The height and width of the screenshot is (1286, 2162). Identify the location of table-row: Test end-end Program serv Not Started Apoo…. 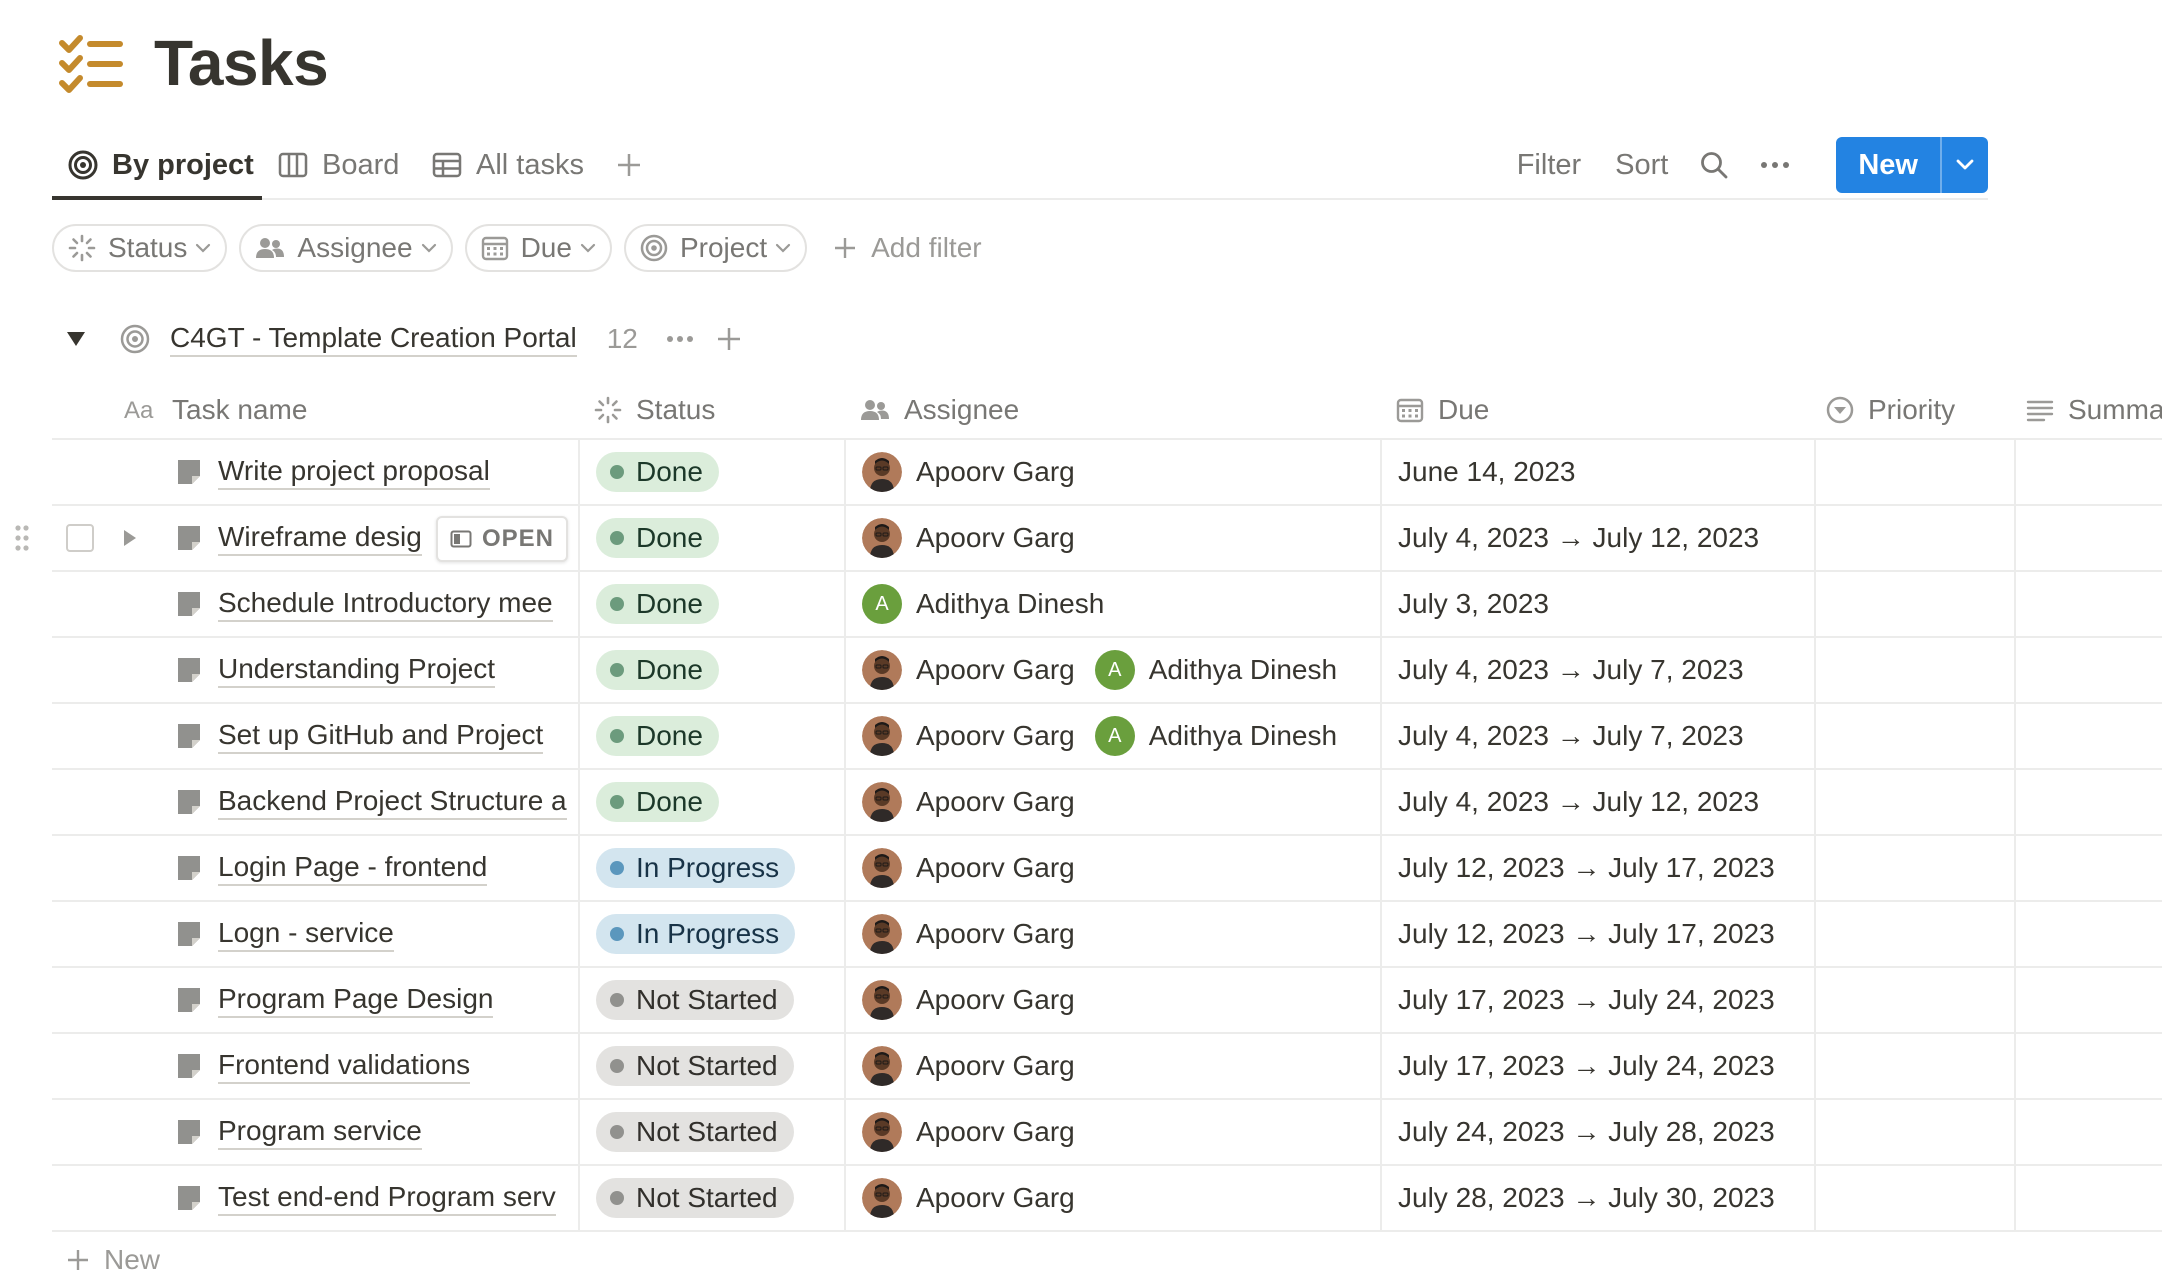
(1107, 1199).